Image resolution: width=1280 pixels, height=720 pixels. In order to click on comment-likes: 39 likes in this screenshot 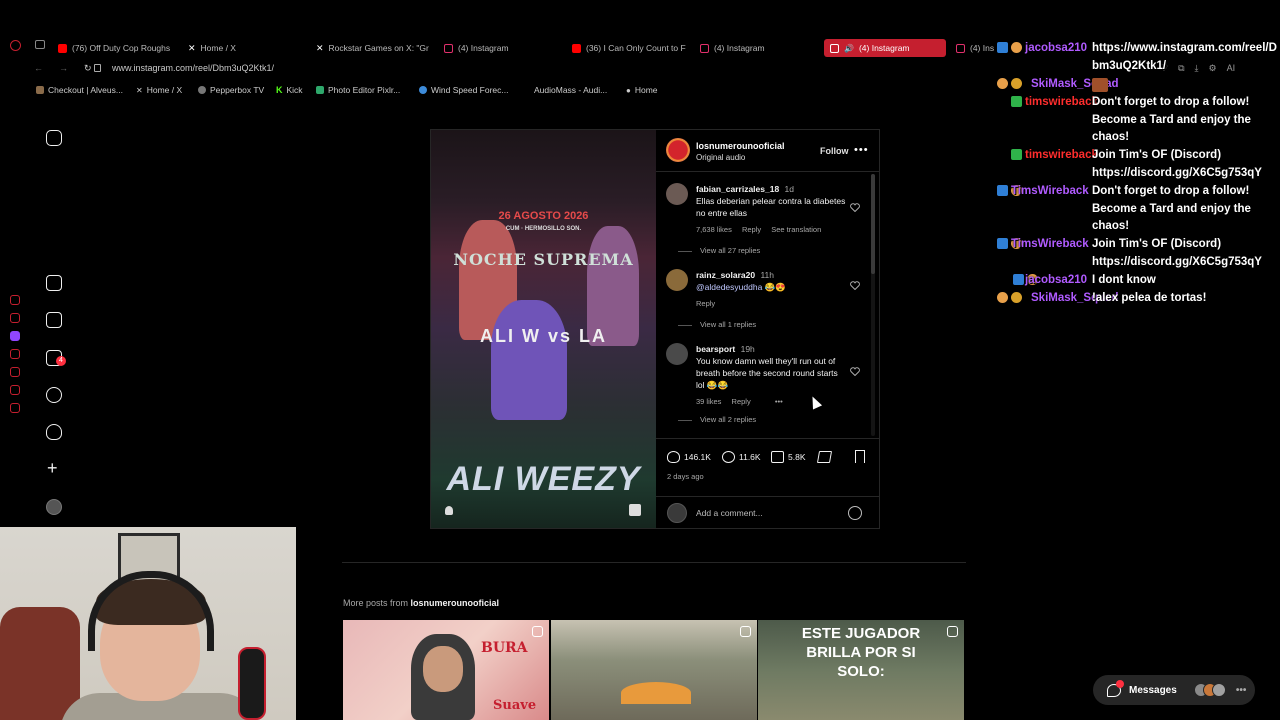, I will do `click(708, 401)`.